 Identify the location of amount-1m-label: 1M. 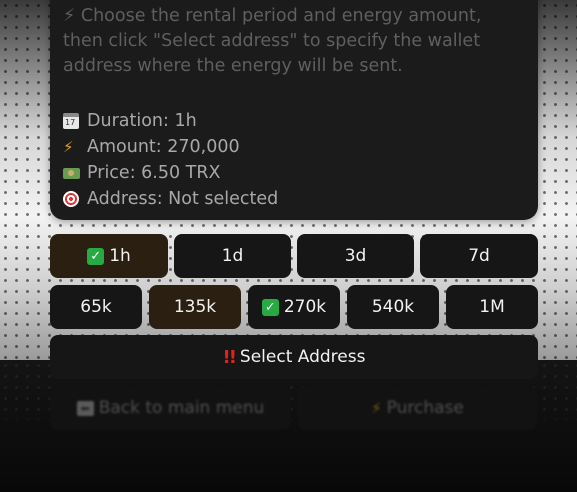
(492, 307).